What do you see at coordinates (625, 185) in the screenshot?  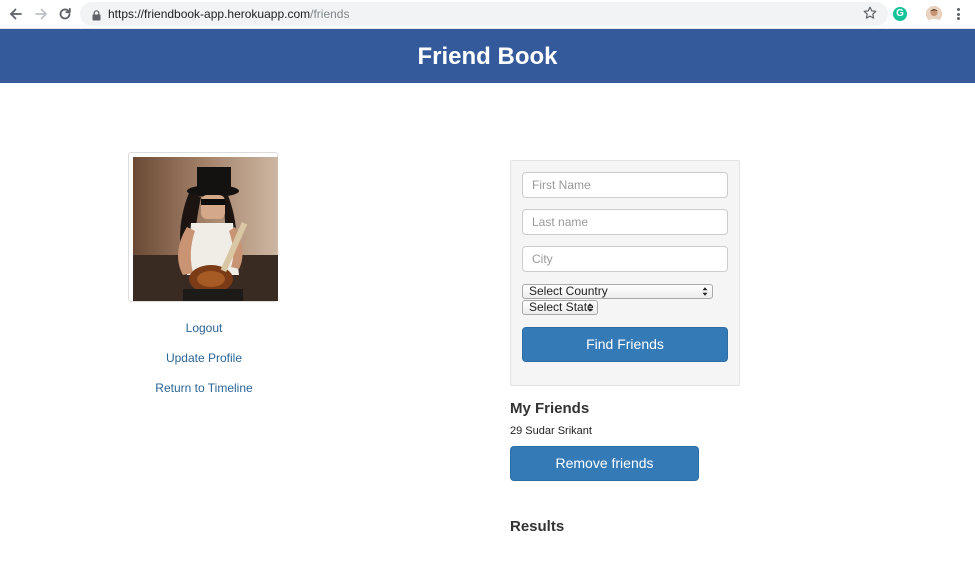 I see `first-name-input` at bounding box center [625, 185].